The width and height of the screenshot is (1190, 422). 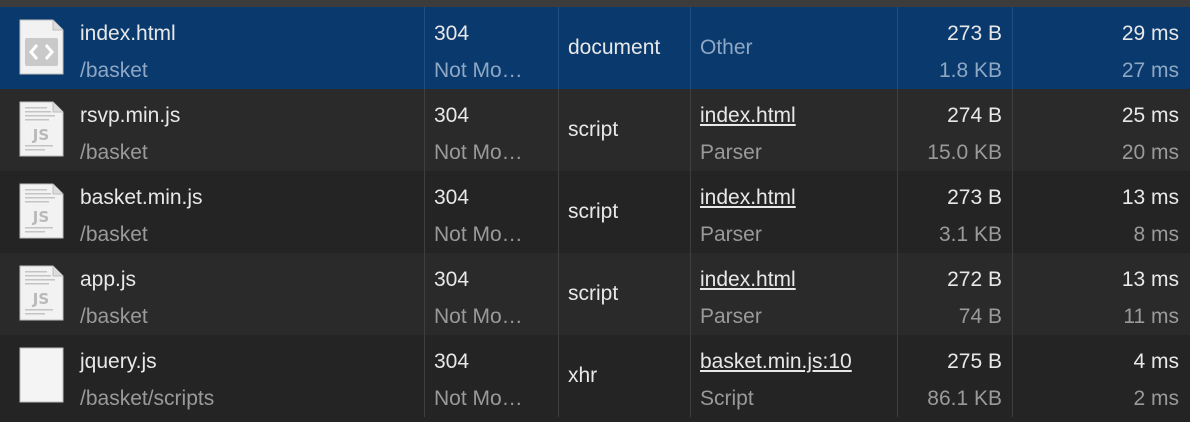 I want to click on request-name: jquery.js, so click(x=118, y=361).